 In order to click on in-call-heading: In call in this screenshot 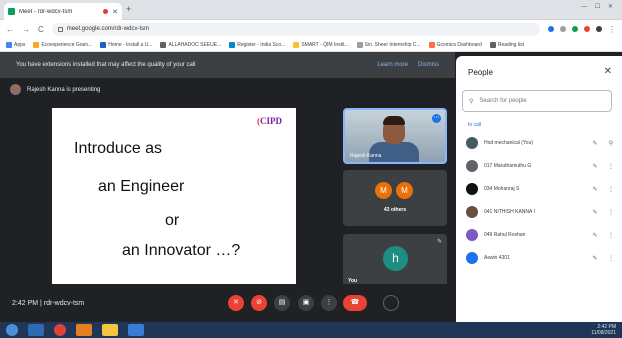, I will do `click(475, 125)`.